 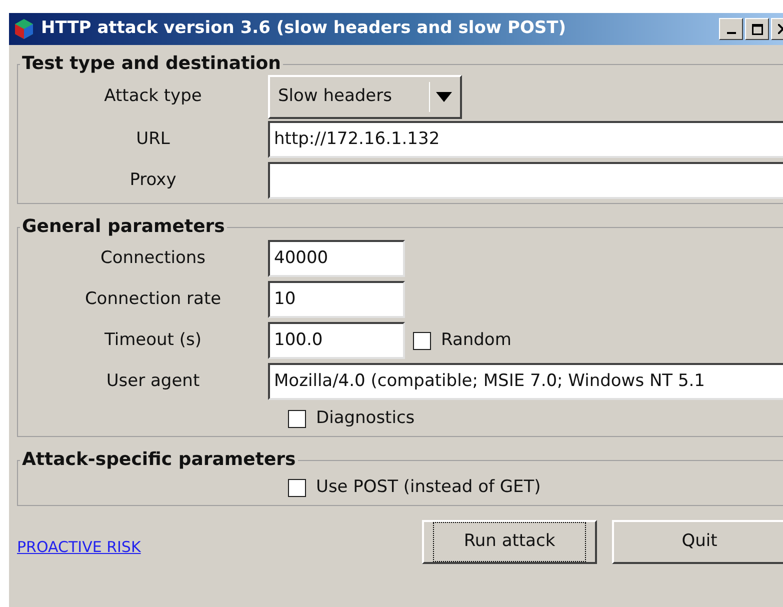 I want to click on action-button: Quit, so click(x=697, y=542).